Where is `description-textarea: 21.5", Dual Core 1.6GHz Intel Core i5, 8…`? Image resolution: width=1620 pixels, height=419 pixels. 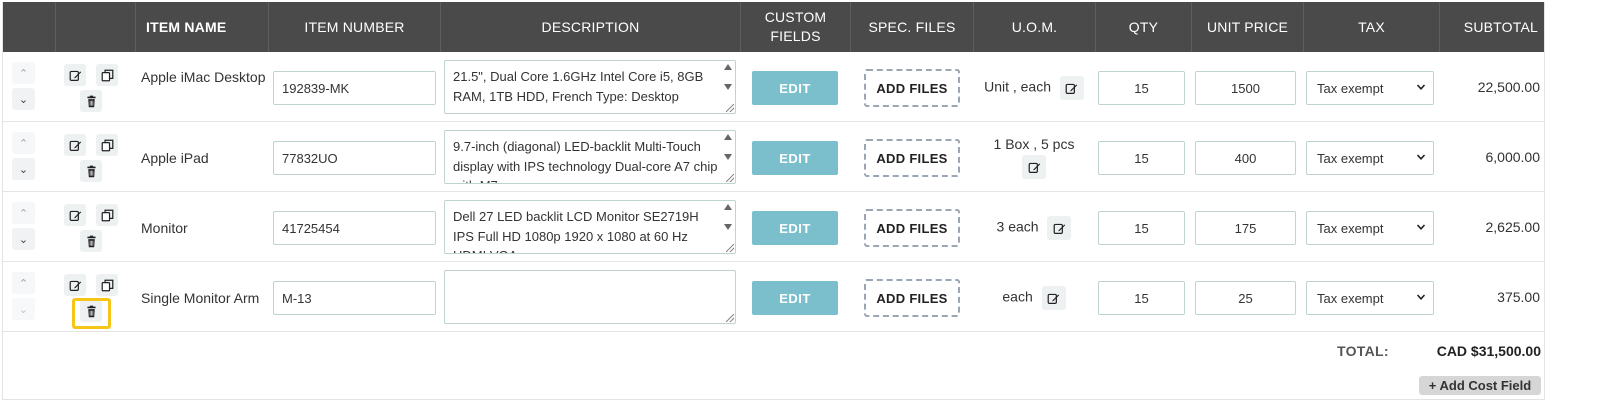 description-textarea: 21.5", Dual Core 1.6GHz Intel Core i5, 8… is located at coordinates (590, 87).